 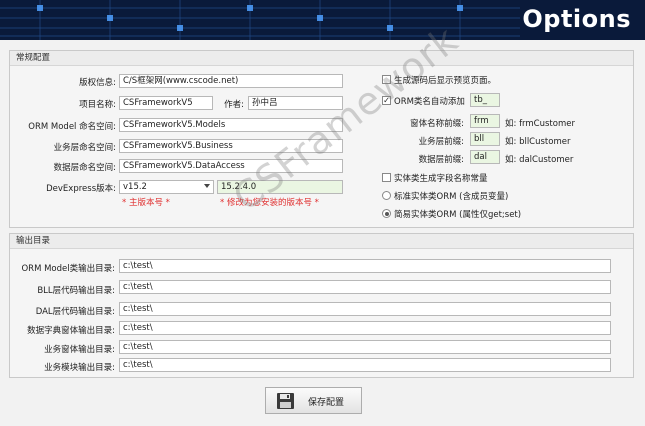 I want to click on save-config-label: 保存配置, so click(x=326, y=403).